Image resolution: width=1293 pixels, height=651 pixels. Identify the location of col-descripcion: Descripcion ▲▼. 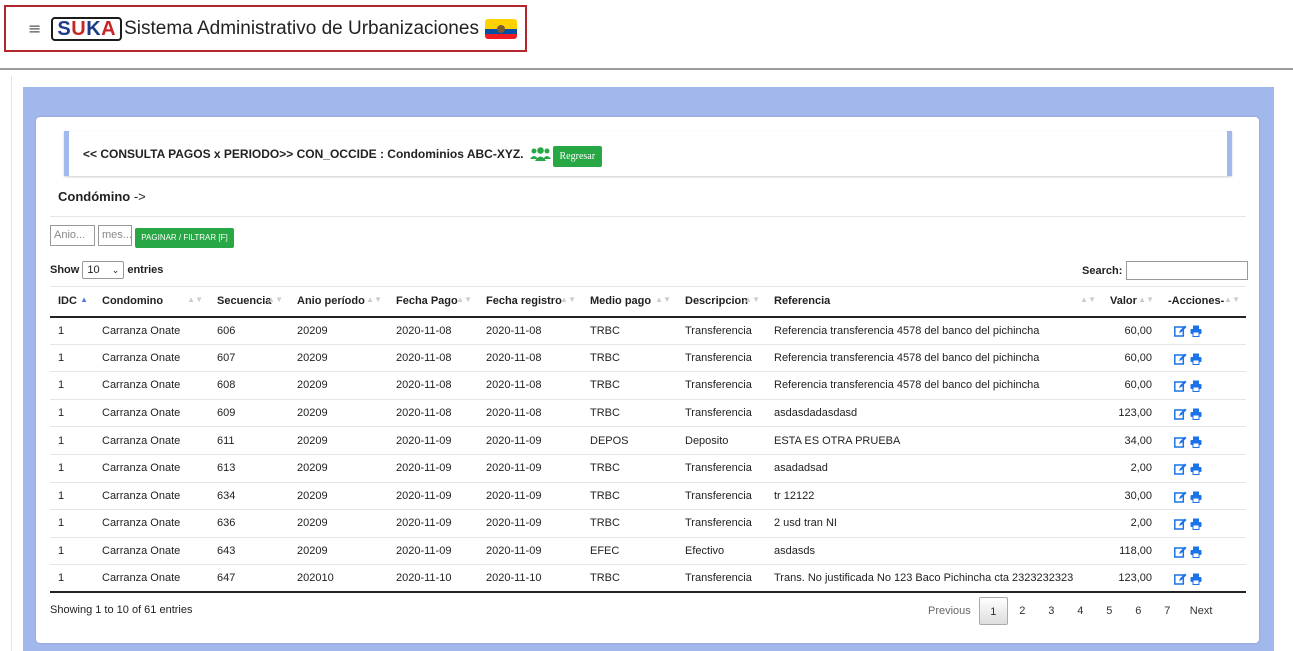
(721, 302).